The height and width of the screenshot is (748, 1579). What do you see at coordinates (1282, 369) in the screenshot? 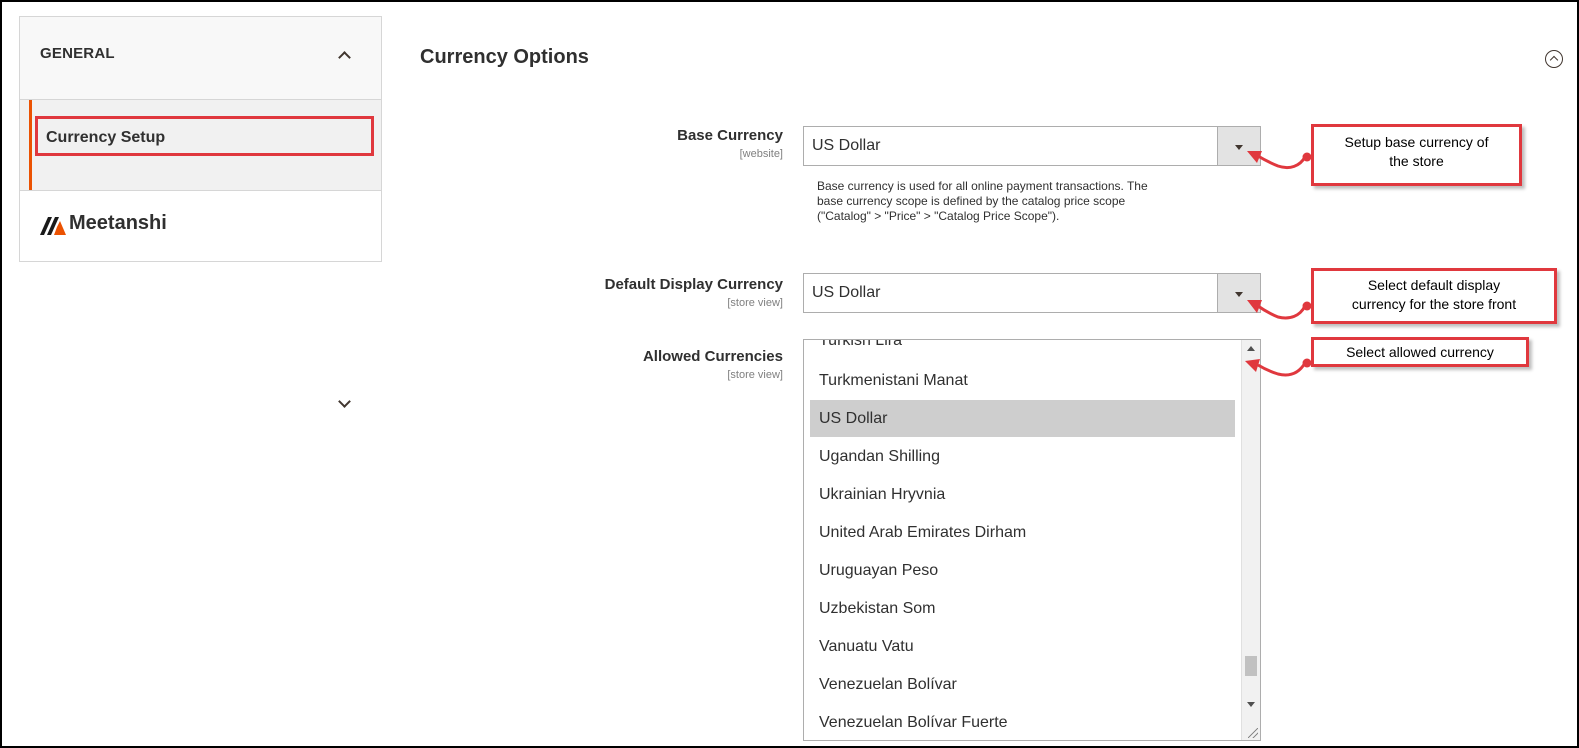
I see `arrow-allowed` at bounding box center [1282, 369].